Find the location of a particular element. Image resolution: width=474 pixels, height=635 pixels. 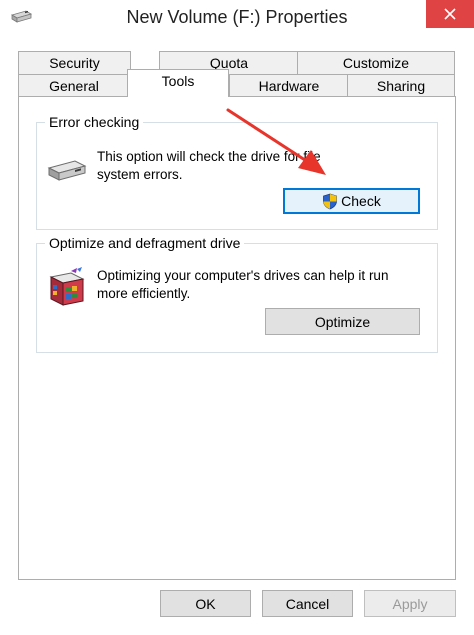

cancel-button: Cancel is located at coordinates (307, 603).